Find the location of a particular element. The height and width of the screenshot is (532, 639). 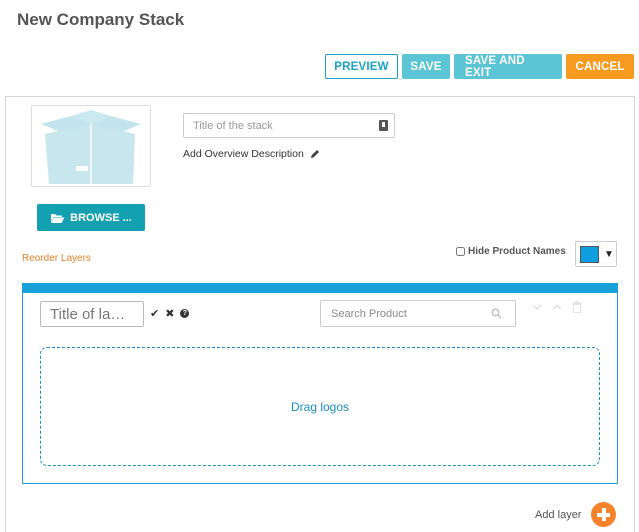

drag-logos-label: Drag logos is located at coordinates (320, 406).